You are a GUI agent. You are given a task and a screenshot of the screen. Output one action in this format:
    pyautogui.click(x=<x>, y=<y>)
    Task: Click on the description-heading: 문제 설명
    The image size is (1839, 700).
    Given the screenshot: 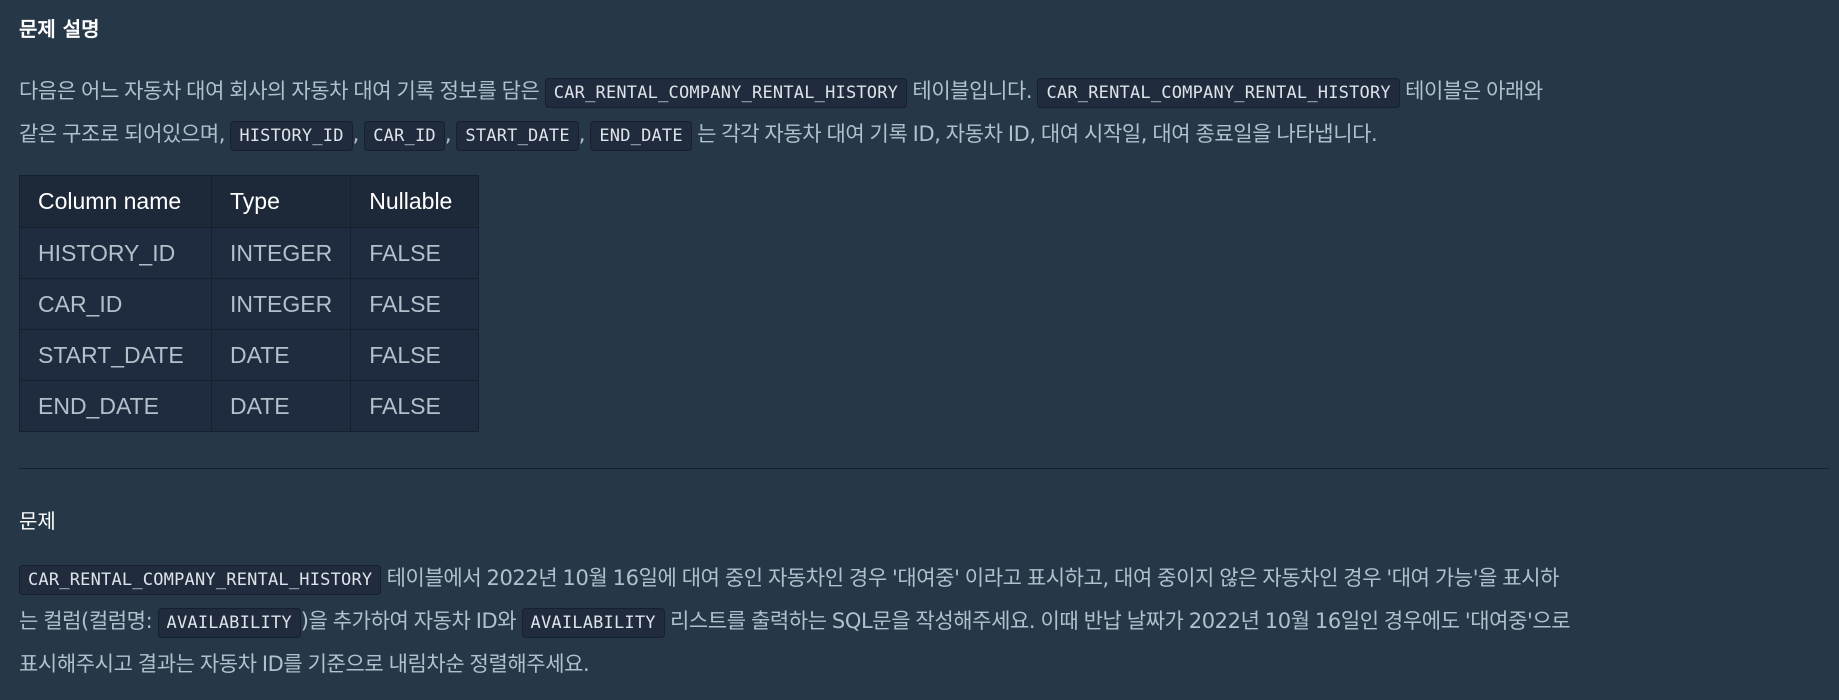 What is the action you would take?
    pyautogui.click(x=59, y=29)
    